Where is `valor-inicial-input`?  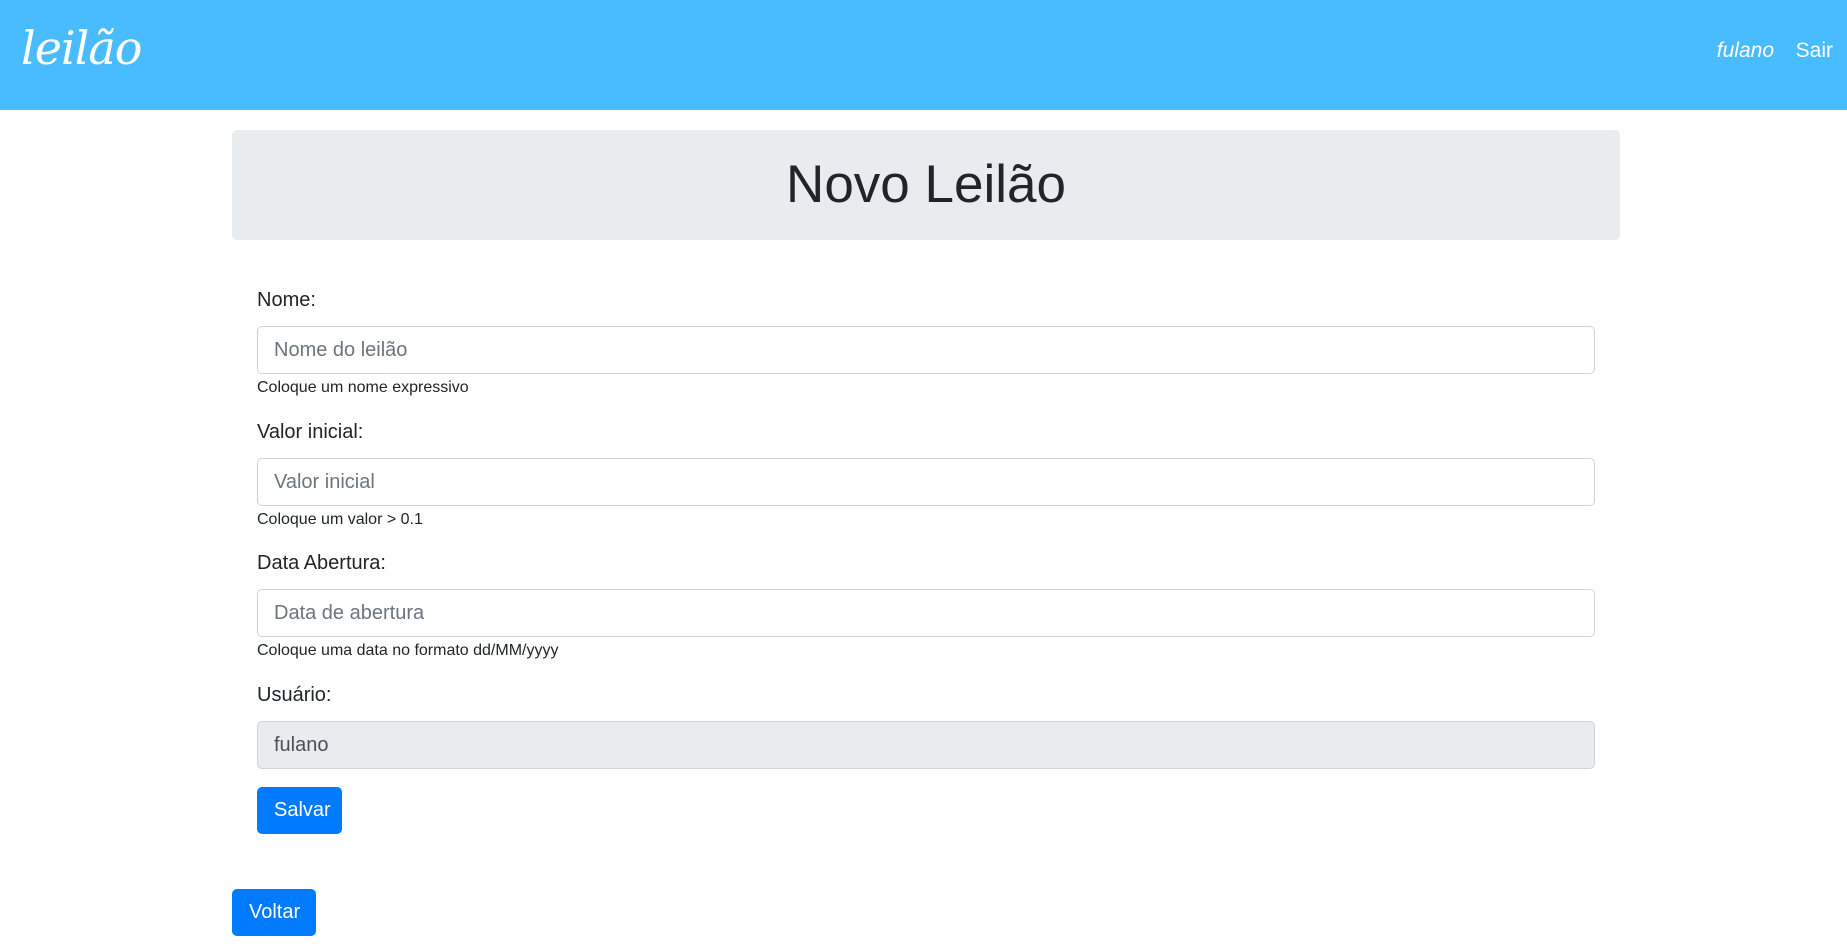 valor-inicial-input is located at coordinates (926, 482).